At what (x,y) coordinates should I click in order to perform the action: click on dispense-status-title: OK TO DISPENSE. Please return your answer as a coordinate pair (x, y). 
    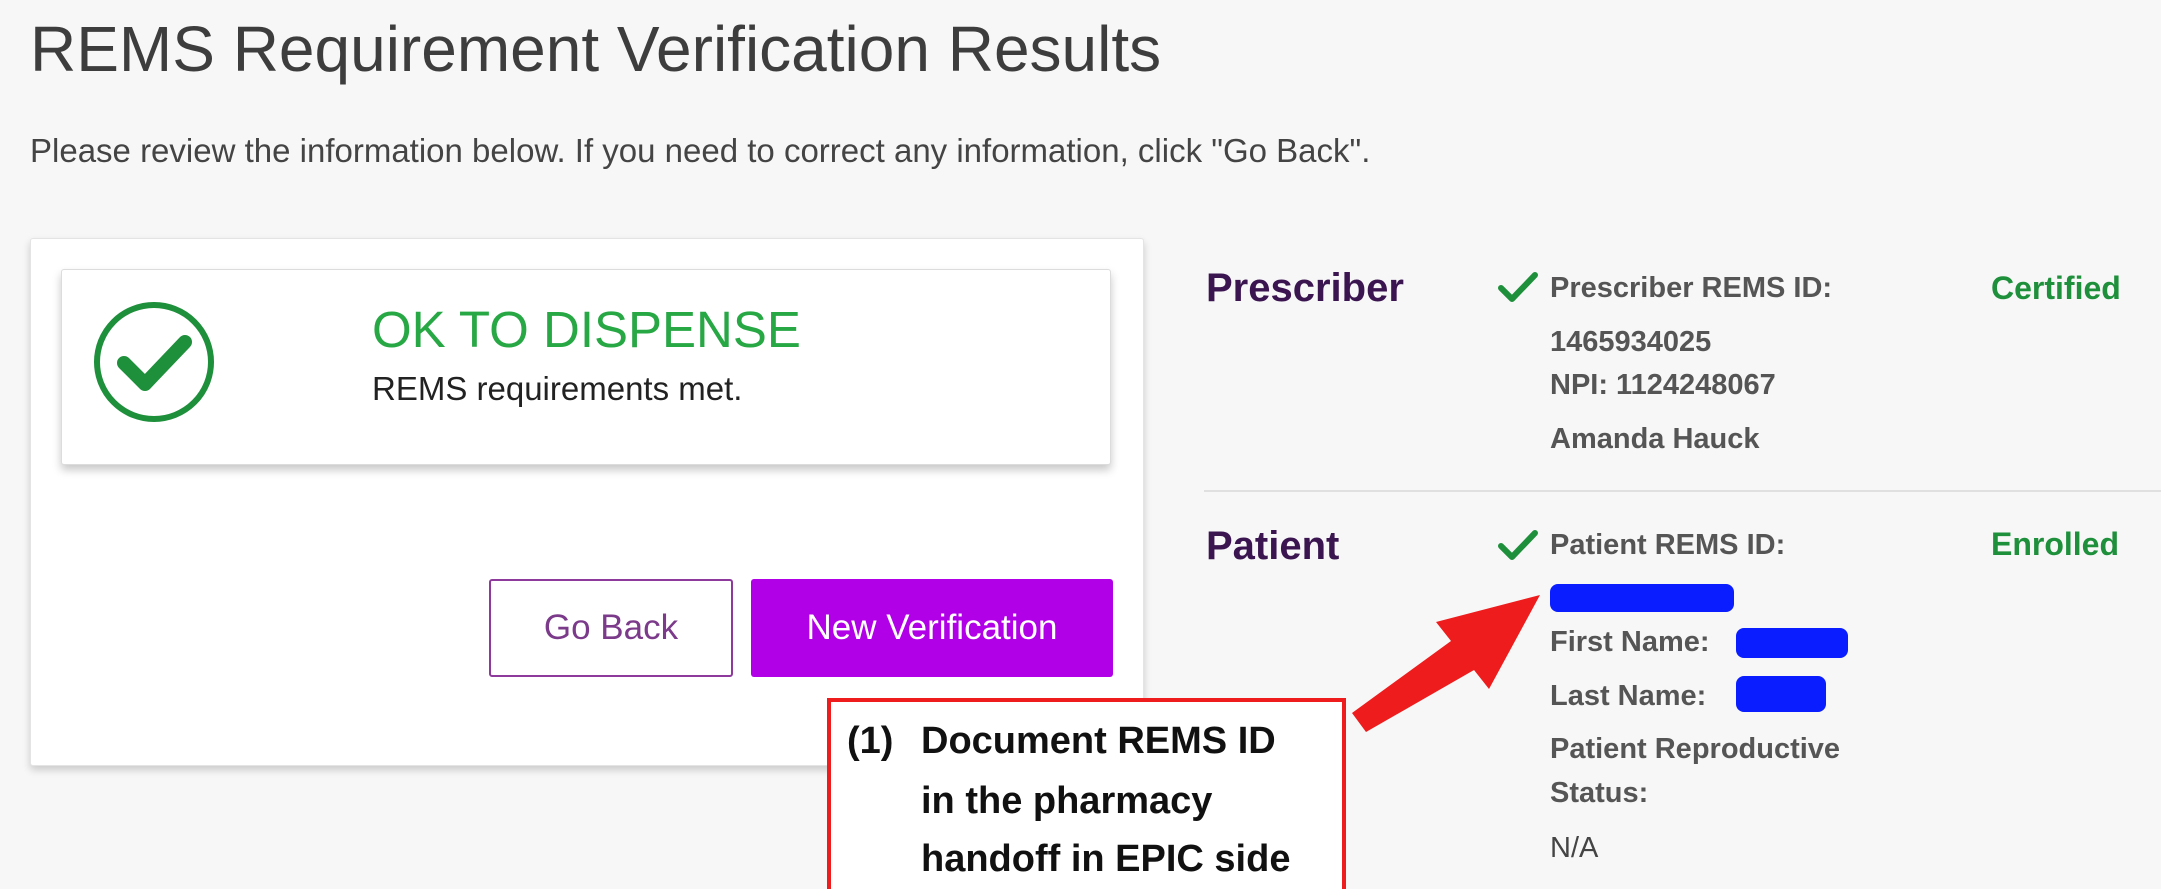
    Looking at the image, I should click on (586, 329).